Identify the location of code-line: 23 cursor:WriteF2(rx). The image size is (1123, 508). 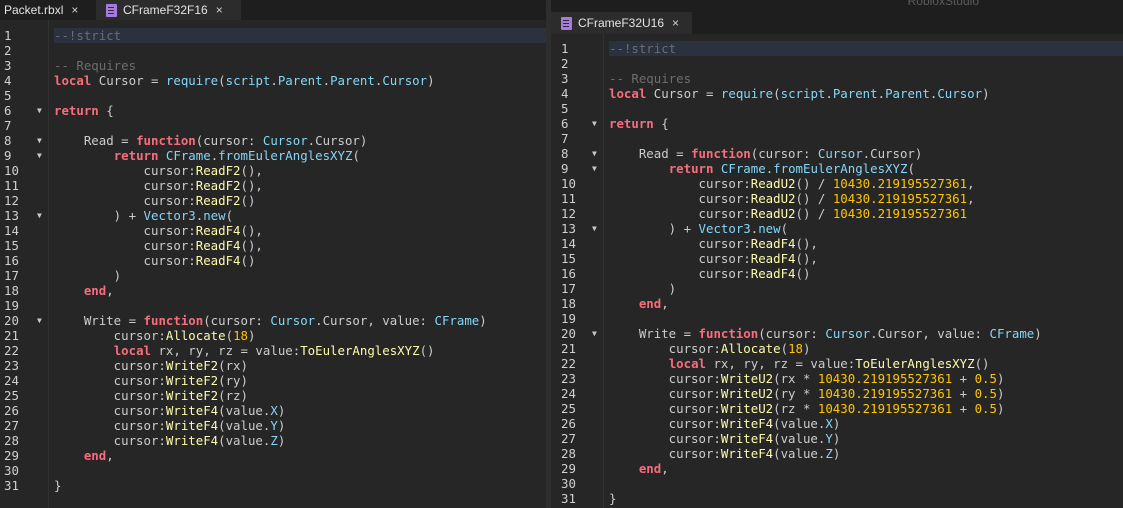
(273, 365).